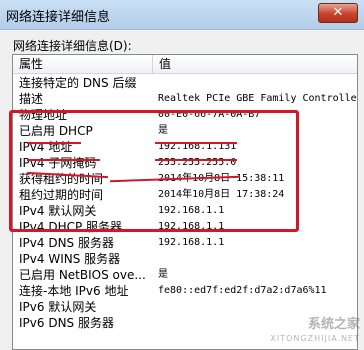 This screenshot has width=364, height=350. Describe the element at coordinates (163, 274) in the screenshot. I see `row-value: 是` at that location.